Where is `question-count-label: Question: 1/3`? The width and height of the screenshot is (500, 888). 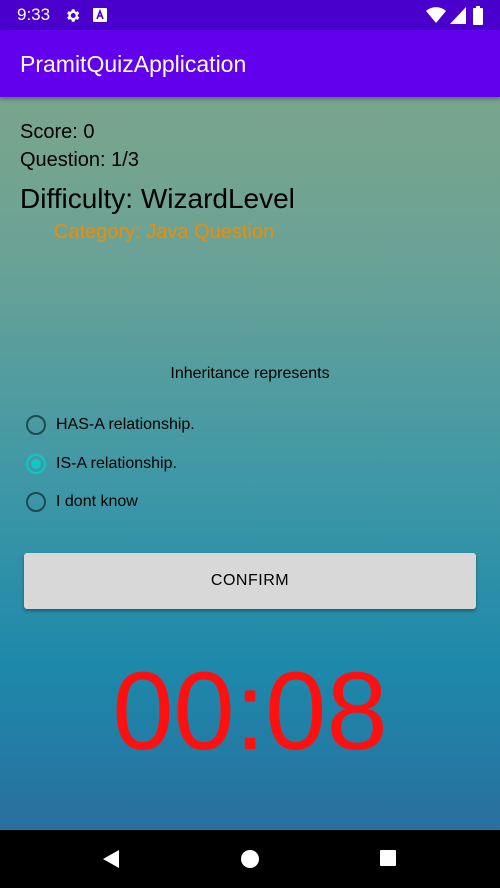
question-count-label: Question: 1/3 is located at coordinates (79, 160).